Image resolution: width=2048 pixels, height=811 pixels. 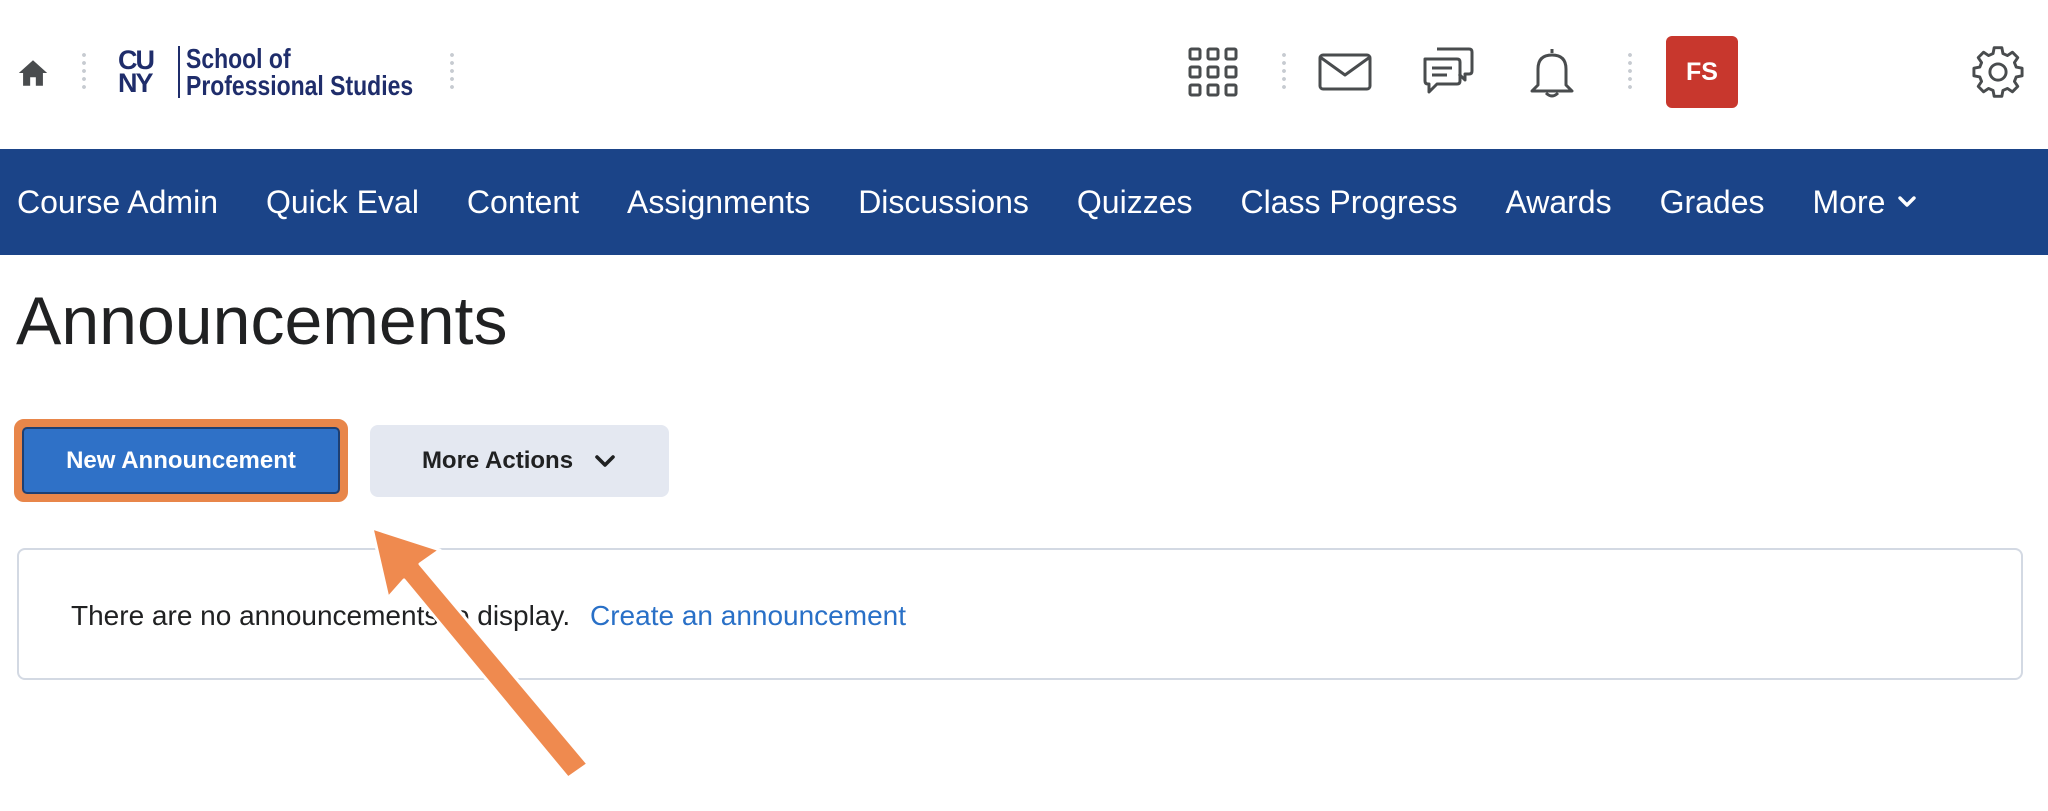 What do you see at coordinates (342, 202) in the screenshot?
I see `nav-quick-eval: Quick Eval` at bounding box center [342, 202].